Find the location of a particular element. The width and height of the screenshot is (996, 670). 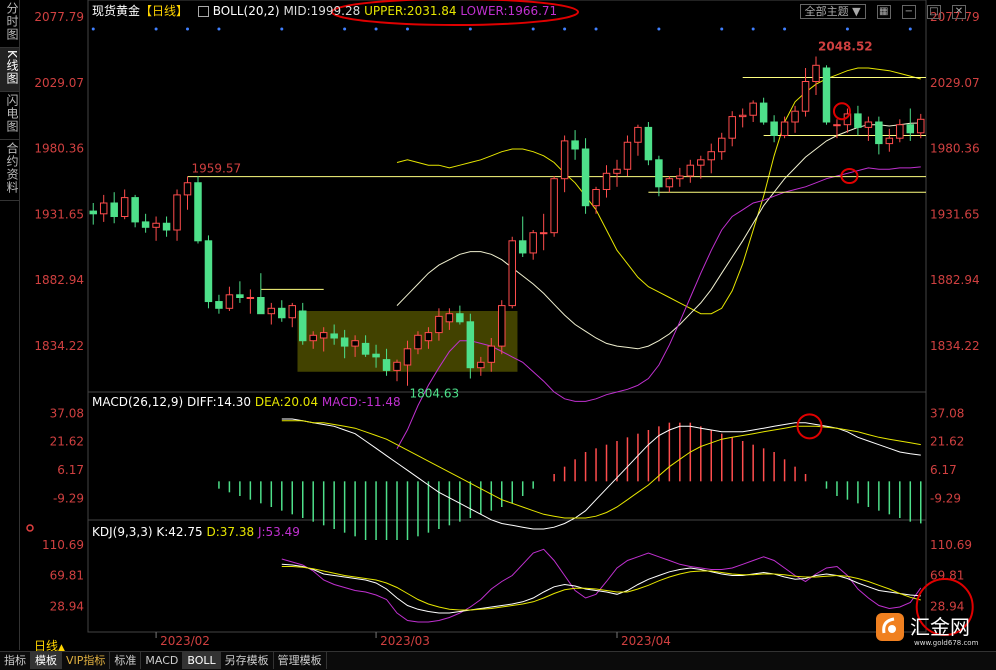

kdj-j-line is located at coordinates (601, 585).